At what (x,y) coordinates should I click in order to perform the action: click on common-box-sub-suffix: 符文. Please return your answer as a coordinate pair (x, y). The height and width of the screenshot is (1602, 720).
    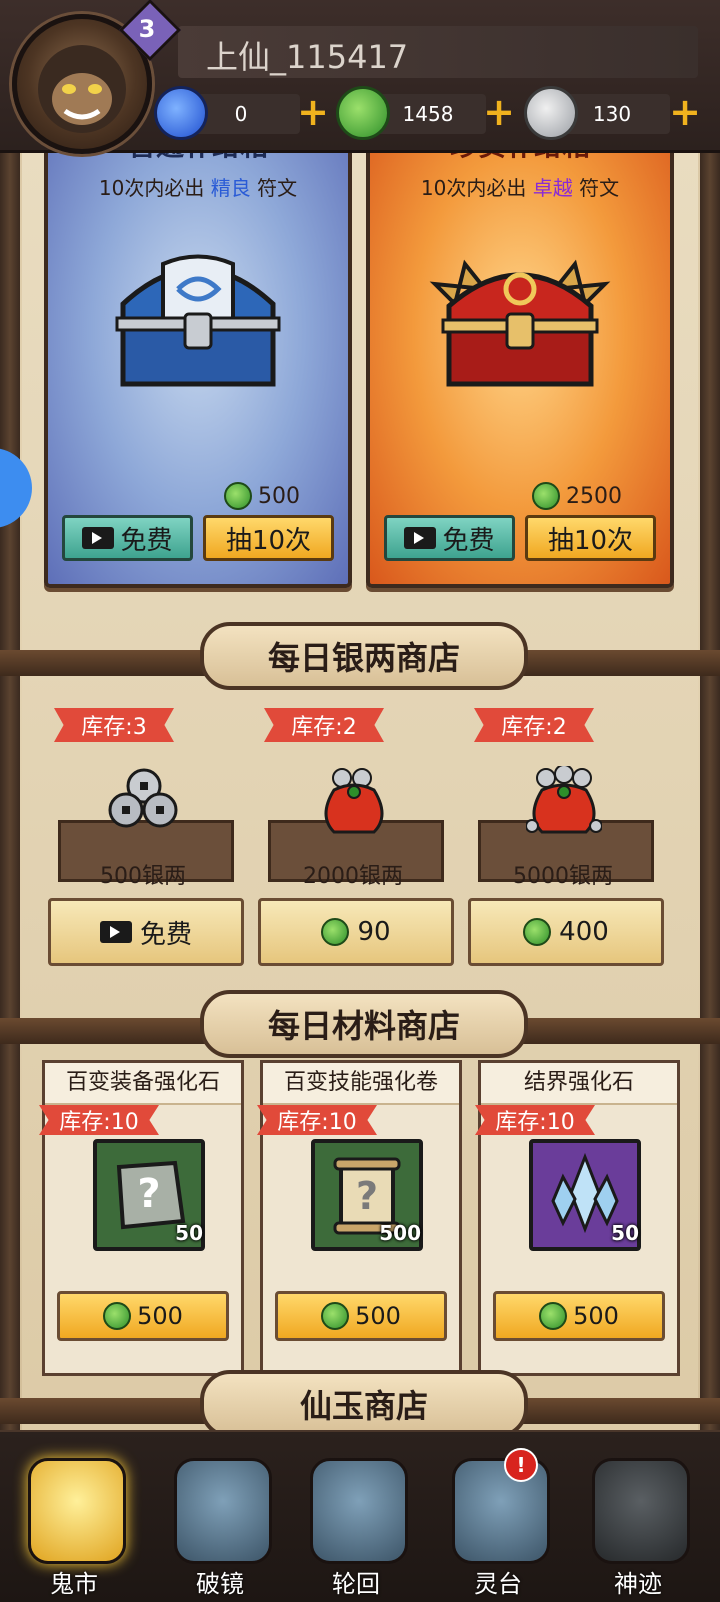
    Looking at the image, I should click on (277, 188).